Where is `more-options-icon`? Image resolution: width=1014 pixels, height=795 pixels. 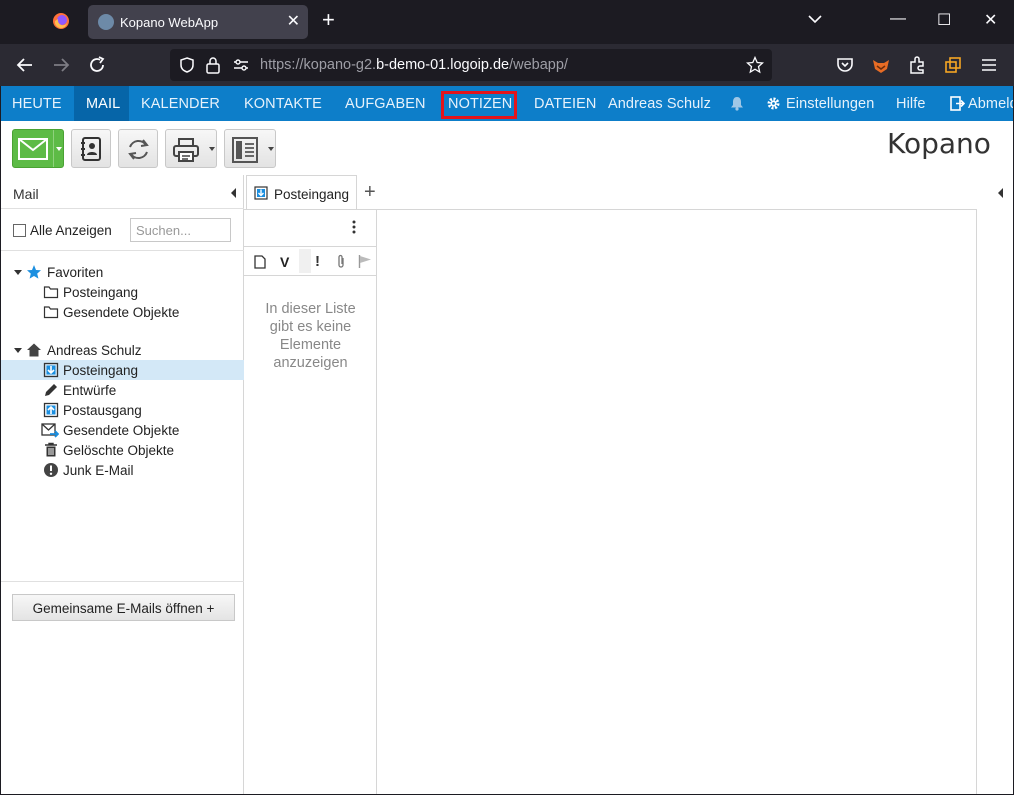
more-options-icon is located at coordinates (354, 227).